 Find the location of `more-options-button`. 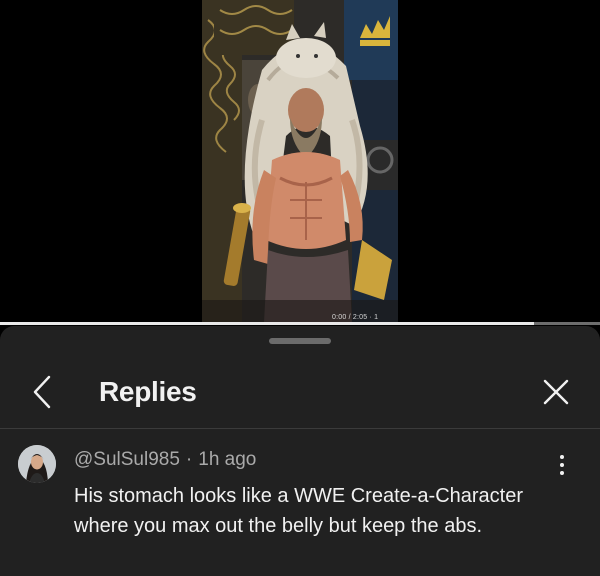

more-options-button is located at coordinates (562, 465).